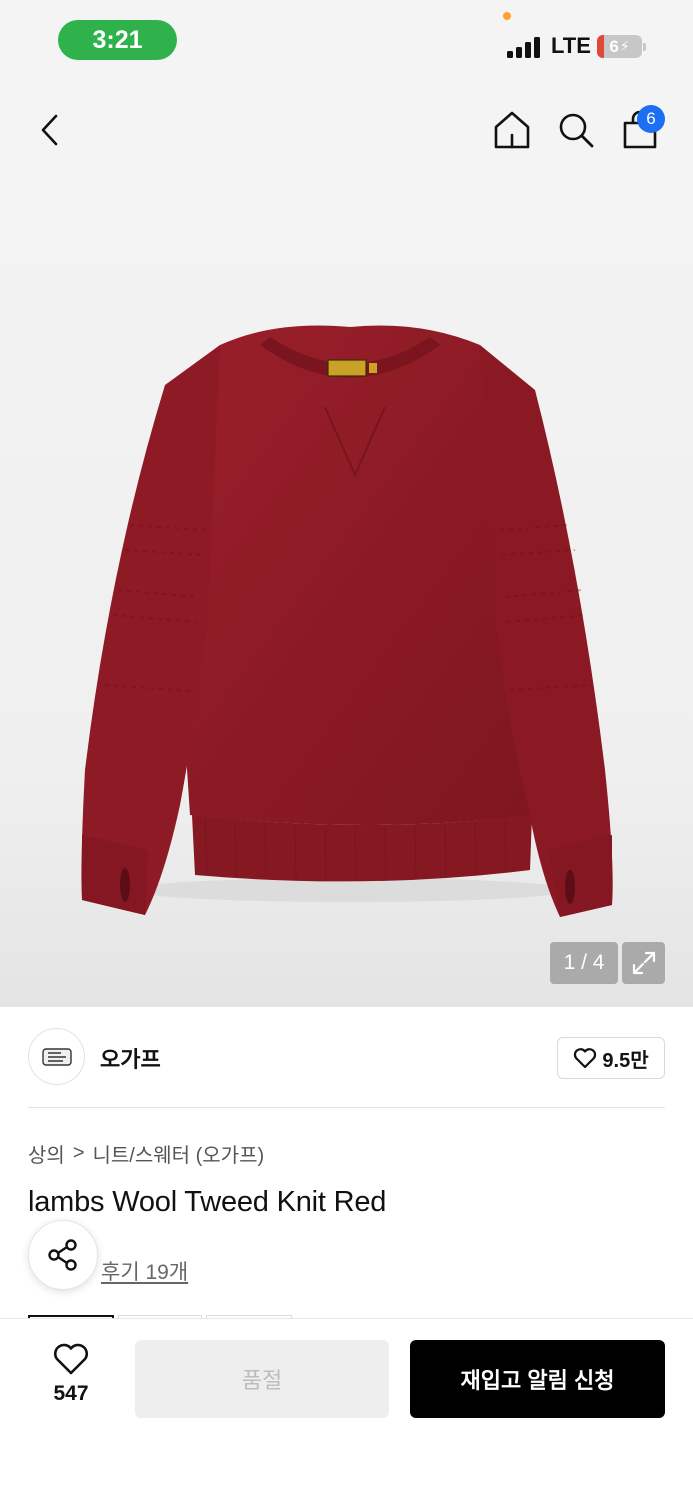 The height and width of the screenshot is (1500, 693). I want to click on brand-logo, so click(56, 1056).